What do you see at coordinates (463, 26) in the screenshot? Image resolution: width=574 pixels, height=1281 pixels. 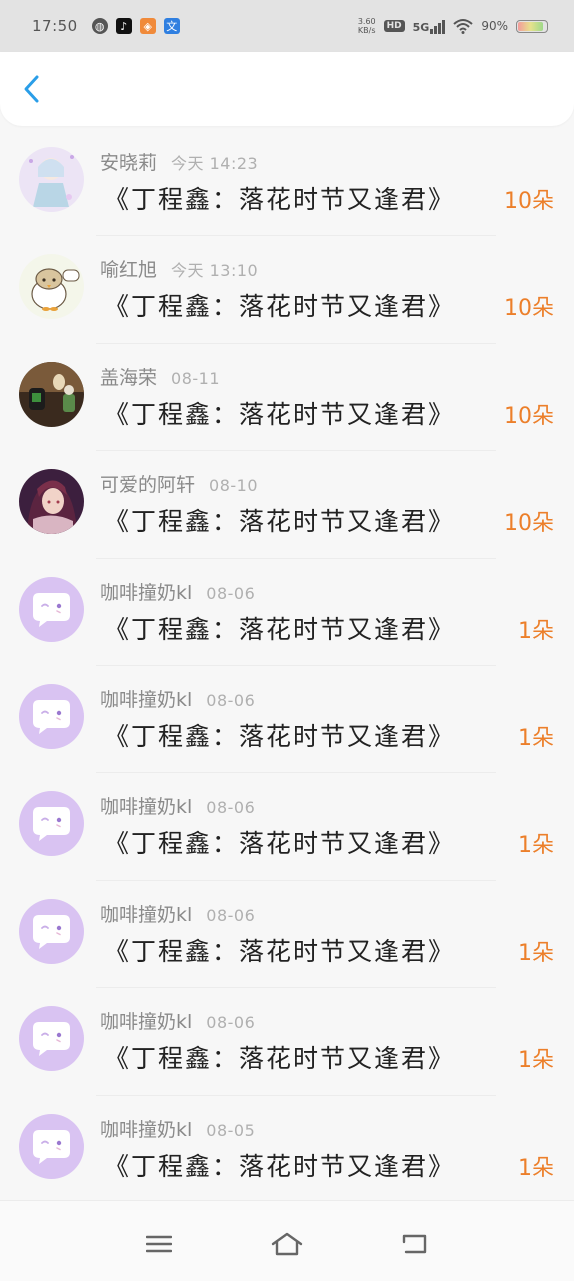 I see `wifi-icon` at bounding box center [463, 26].